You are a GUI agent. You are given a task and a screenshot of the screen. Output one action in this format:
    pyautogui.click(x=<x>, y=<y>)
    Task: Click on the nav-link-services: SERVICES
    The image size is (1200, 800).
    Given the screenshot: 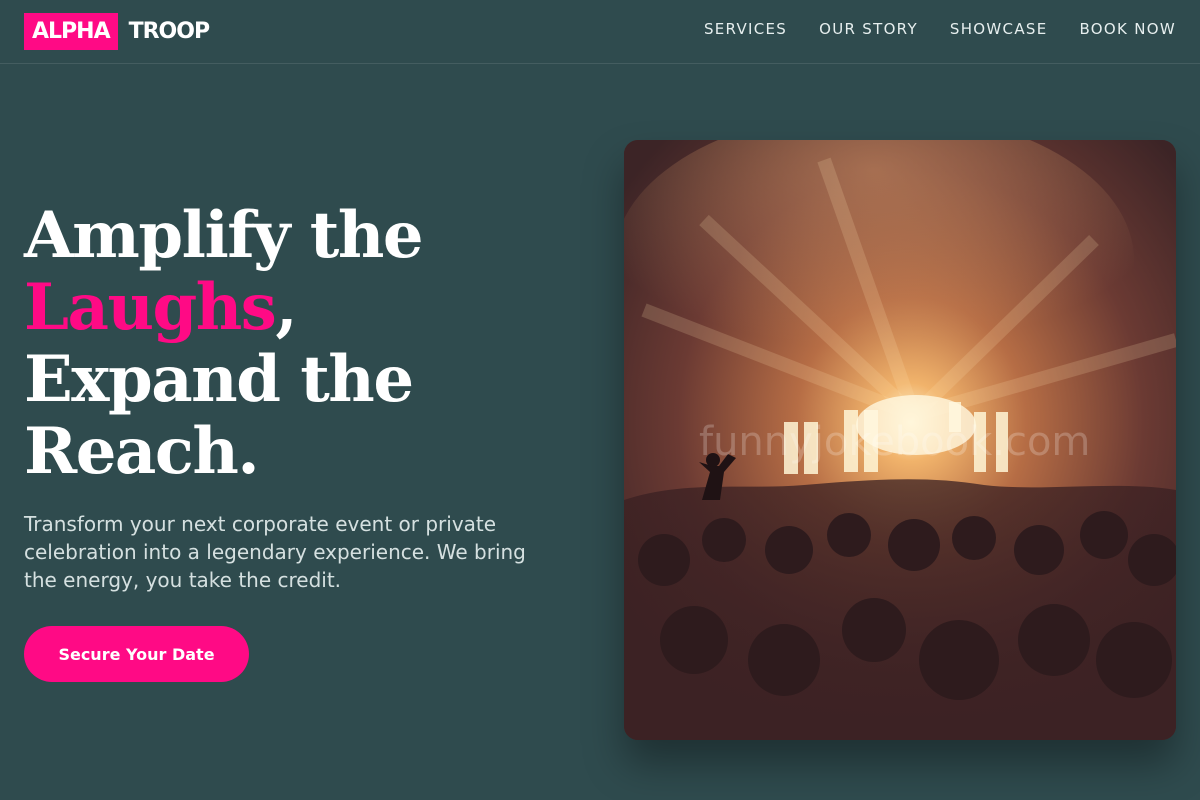 What is the action you would take?
    pyautogui.click(x=745, y=29)
    